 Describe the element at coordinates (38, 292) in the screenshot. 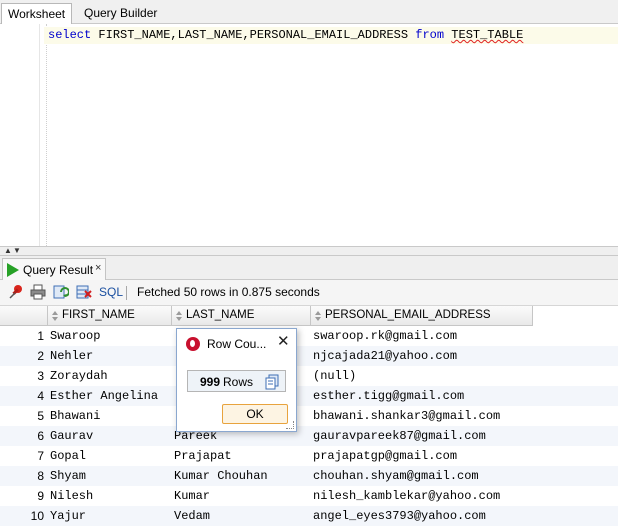

I see `print-icon` at that location.